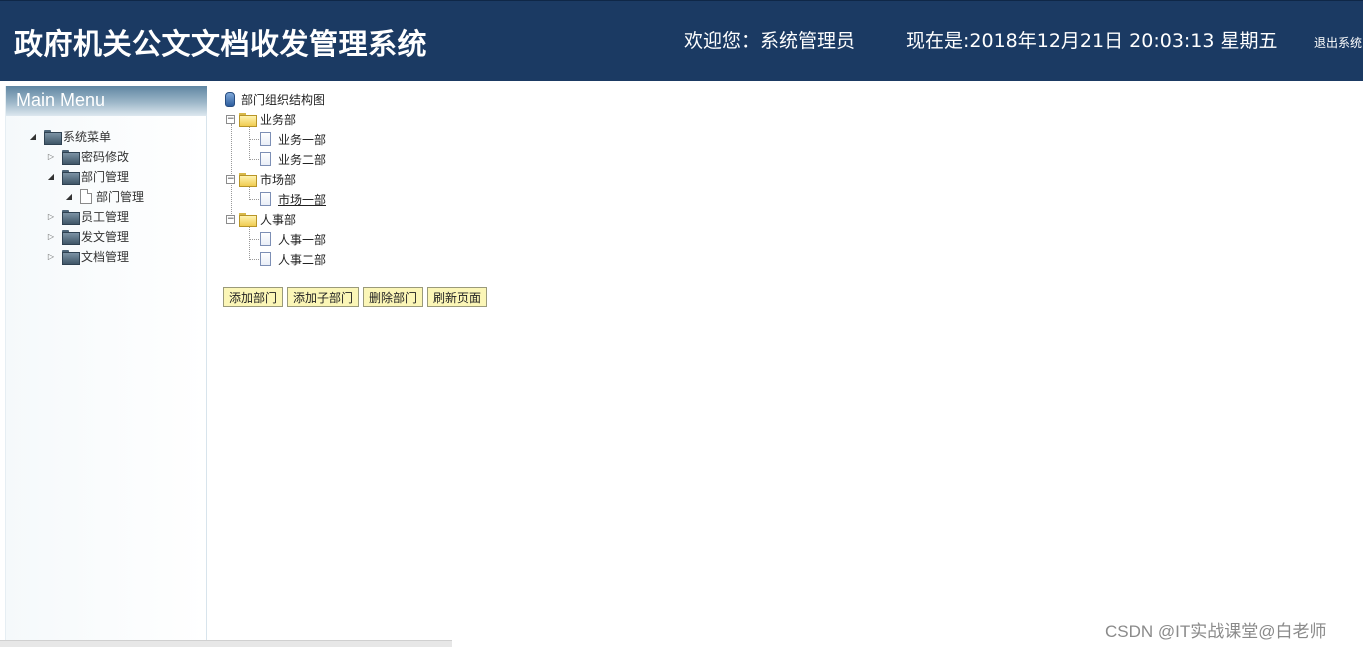 This screenshot has width=1363, height=647. What do you see at coordinates (106, 101) in the screenshot?
I see `sidebar-heading: Main Menu` at bounding box center [106, 101].